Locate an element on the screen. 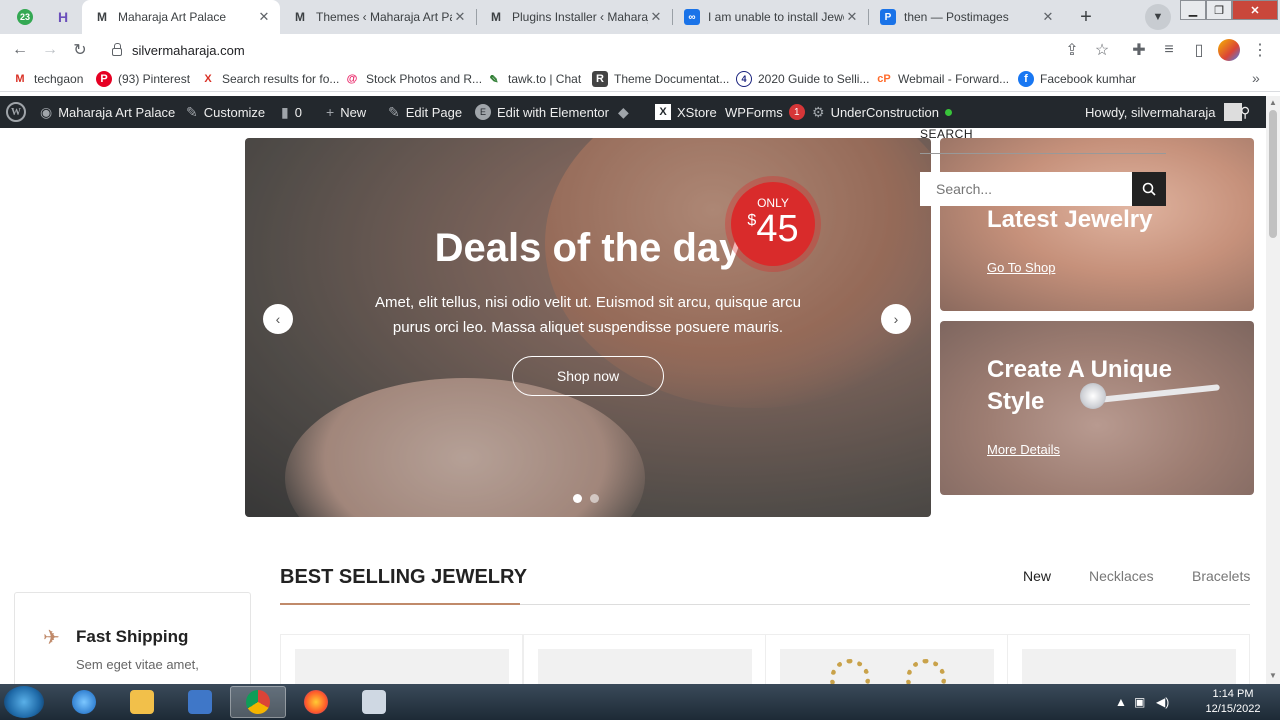  share-button: ⇪ is located at coordinates (1072, 50).